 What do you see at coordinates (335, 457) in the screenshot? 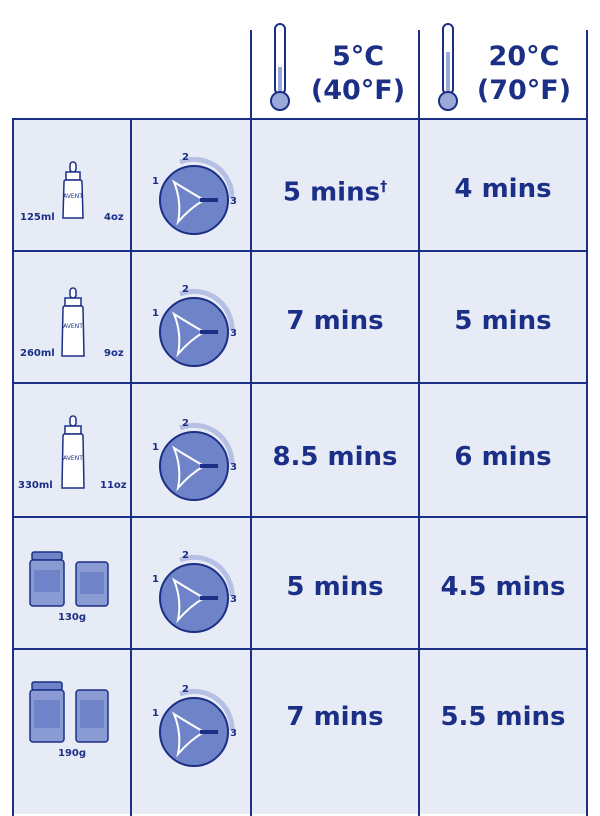
I see `time-5c: 8.5 mins` at bounding box center [335, 457].